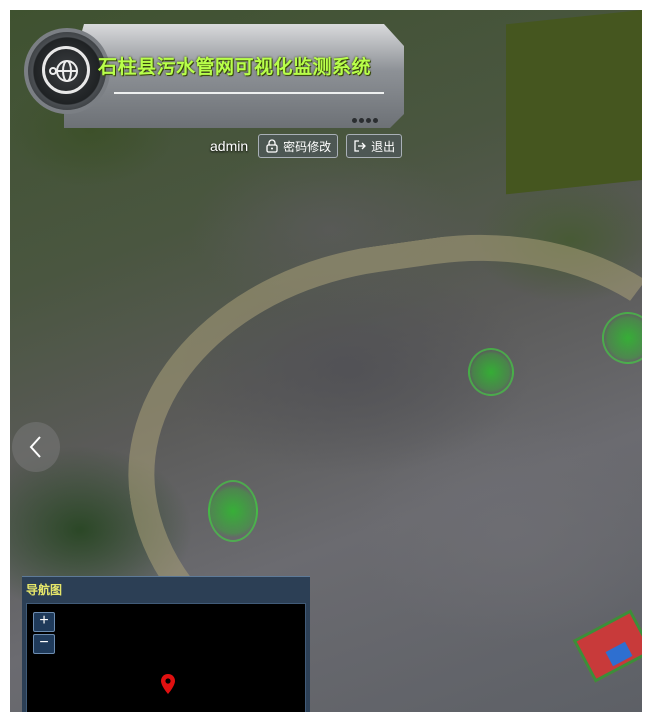 The height and width of the screenshot is (722, 650). I want to click on zoom-out-button: −, so click(44, 644).